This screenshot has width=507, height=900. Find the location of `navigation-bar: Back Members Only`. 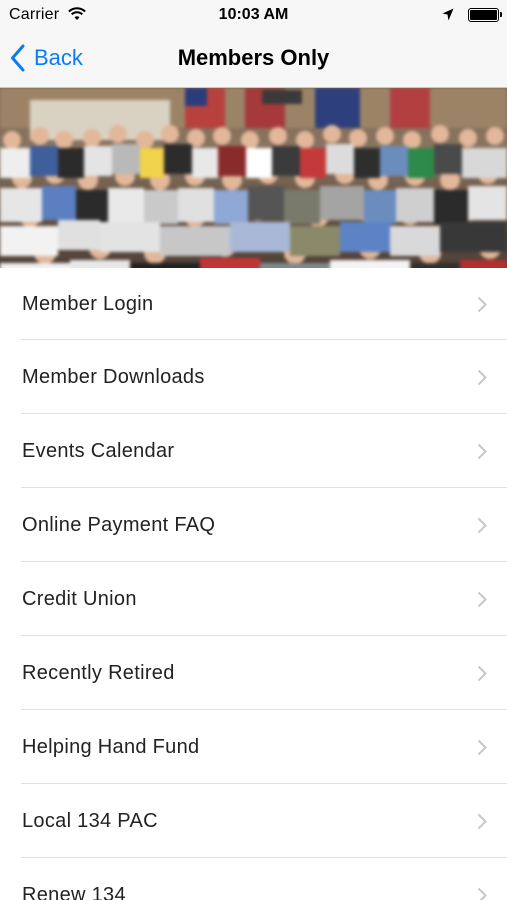

navigation-bar: Back Members Only is located at coordinates (253, 59).